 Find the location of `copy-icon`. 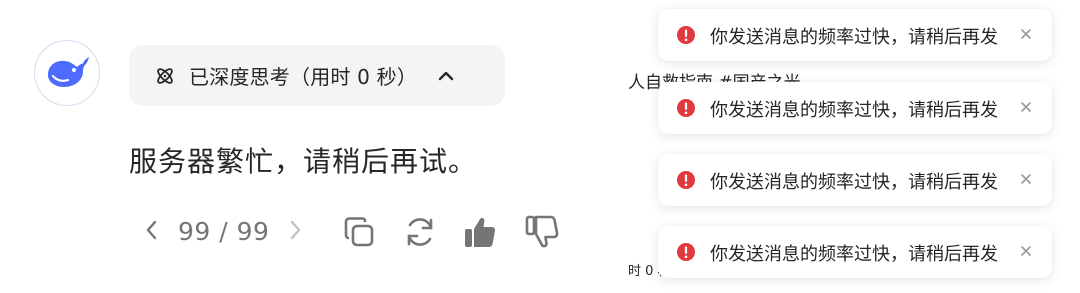

copy-icon is located at coordinates (359, 232).